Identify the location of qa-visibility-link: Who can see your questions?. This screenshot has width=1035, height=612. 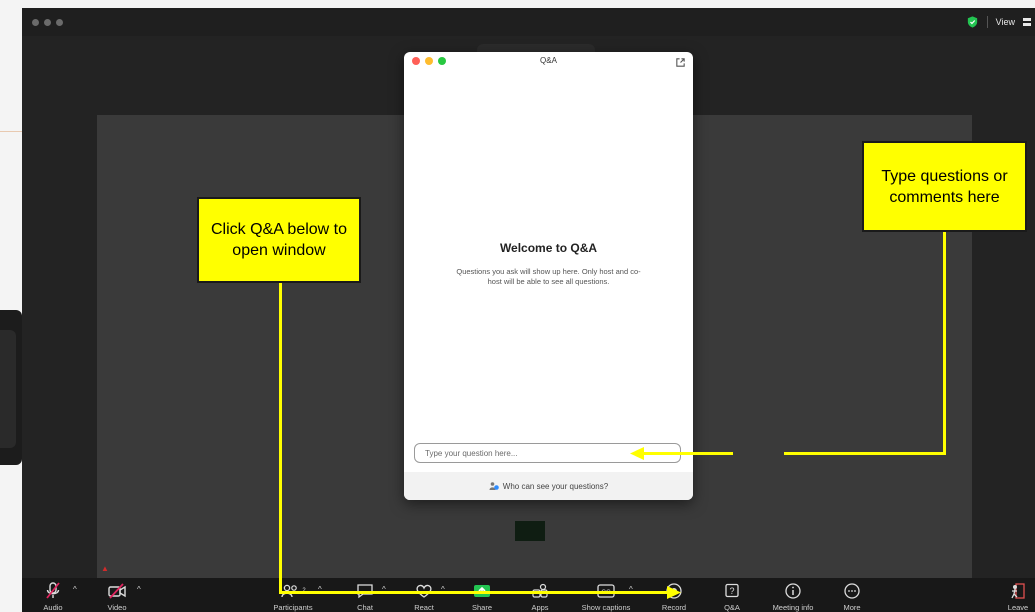
(548, 486).